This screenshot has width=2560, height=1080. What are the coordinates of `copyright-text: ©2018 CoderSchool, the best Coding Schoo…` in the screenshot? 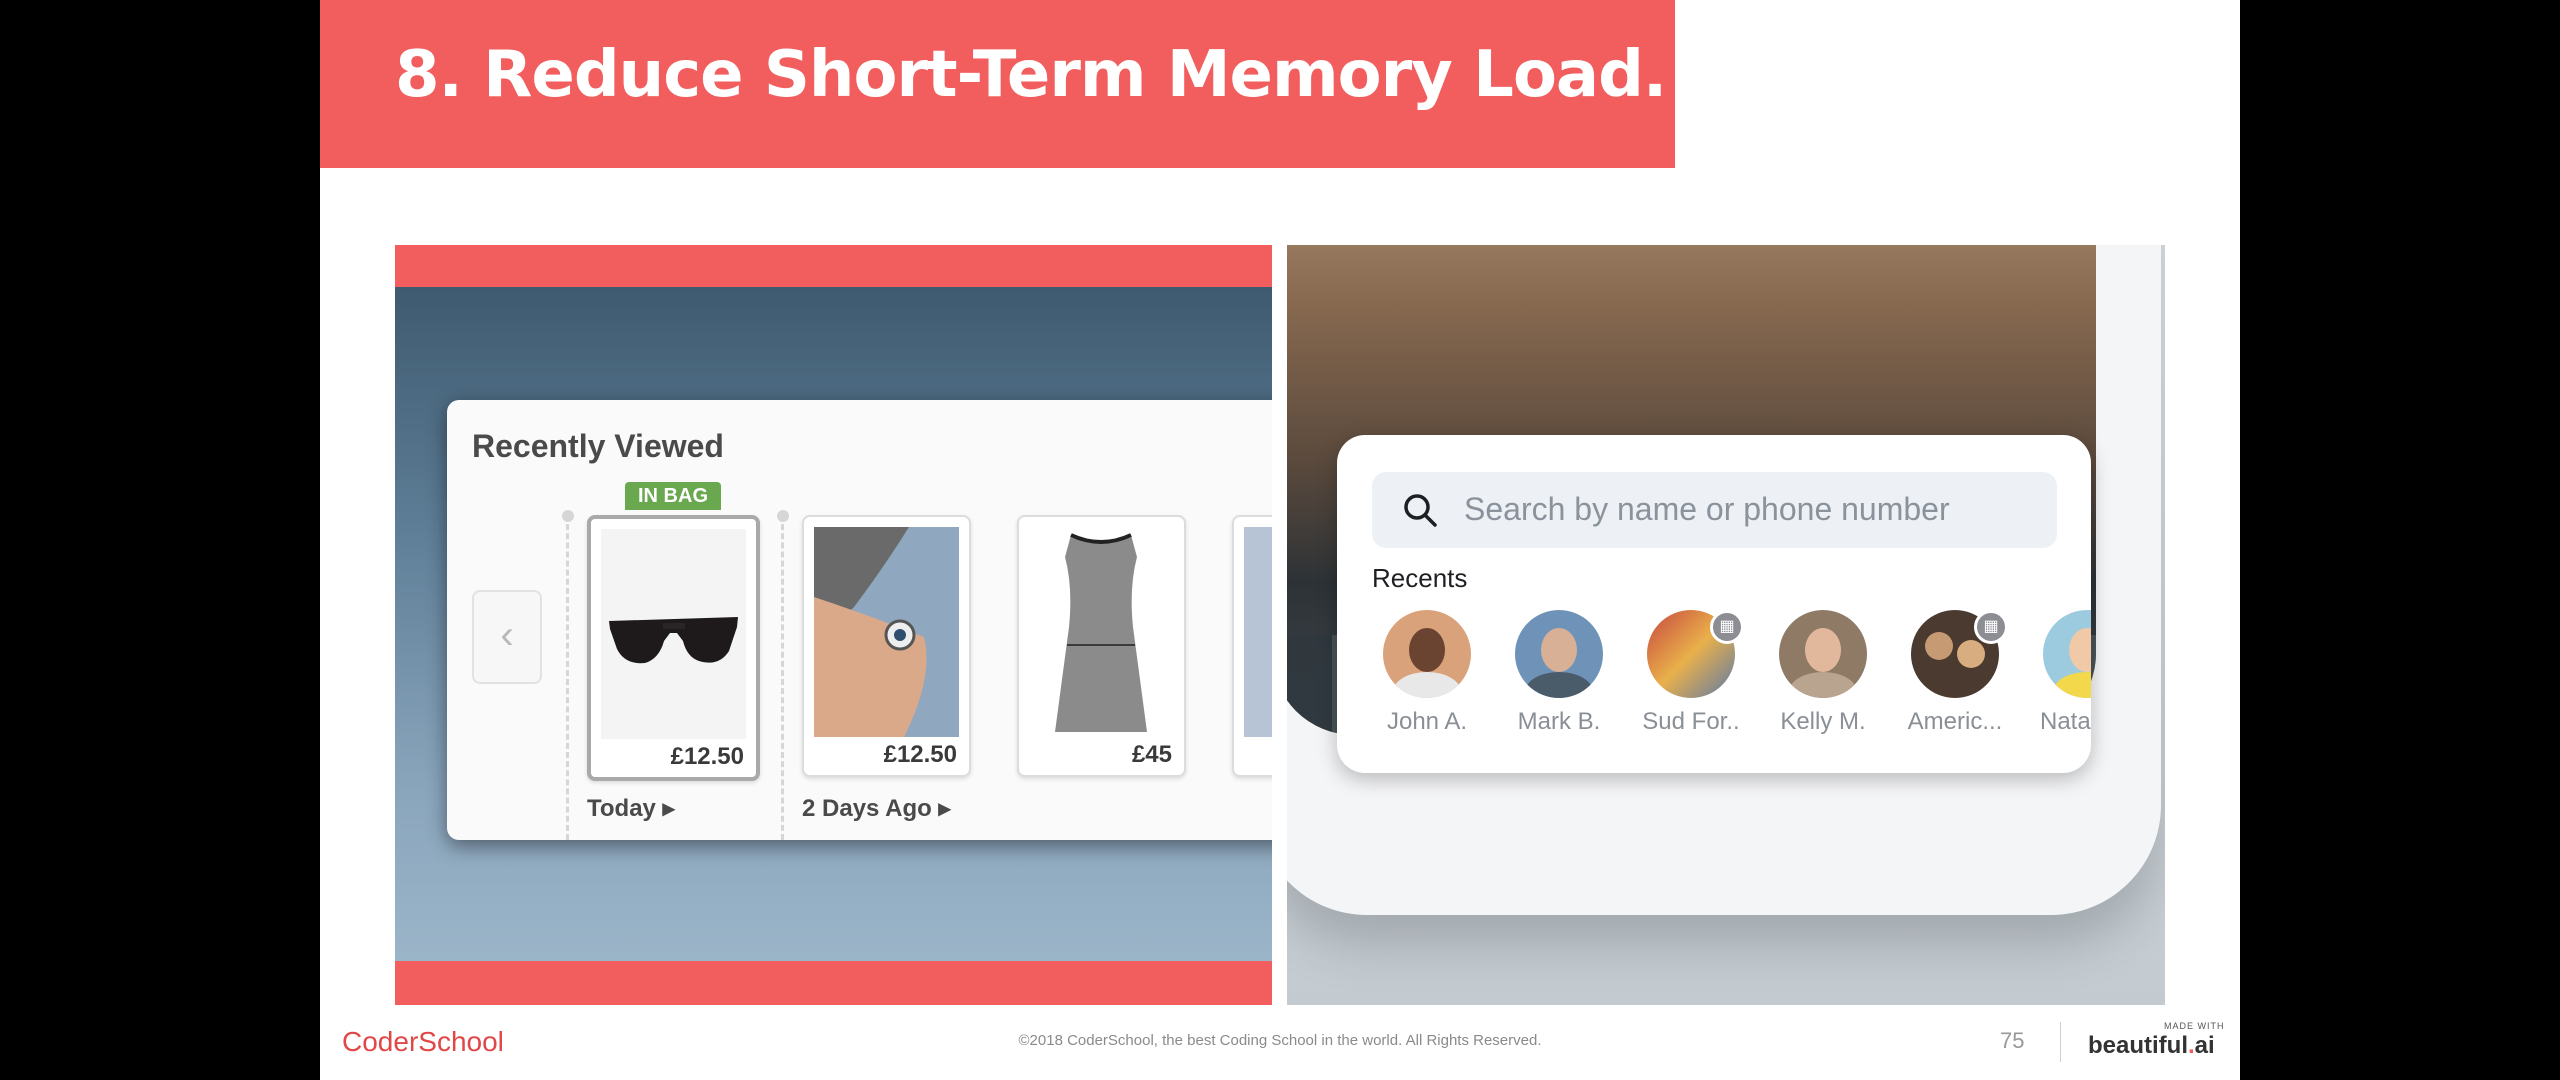 It's located at (1280, 1040).